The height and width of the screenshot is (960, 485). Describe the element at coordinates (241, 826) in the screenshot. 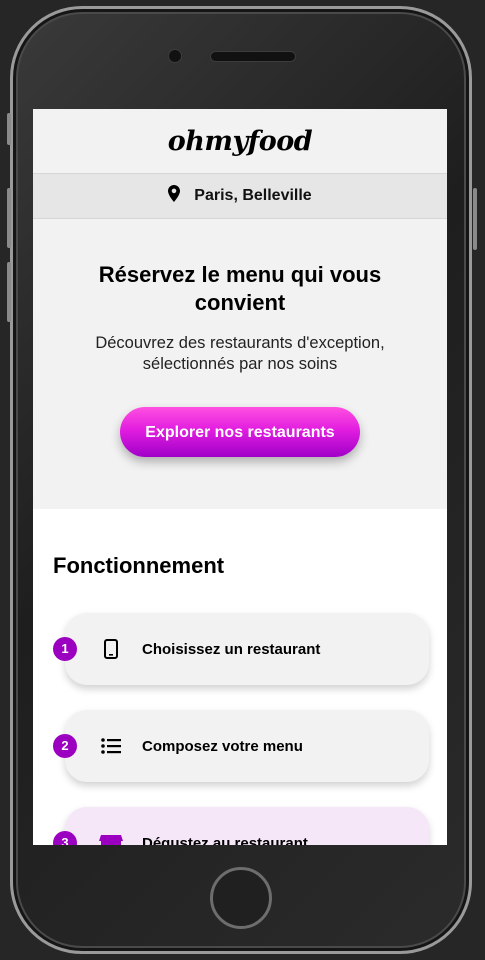

I see `step-card-enjoy-restaurant: 3 Dégustez au restaurant` at that location.